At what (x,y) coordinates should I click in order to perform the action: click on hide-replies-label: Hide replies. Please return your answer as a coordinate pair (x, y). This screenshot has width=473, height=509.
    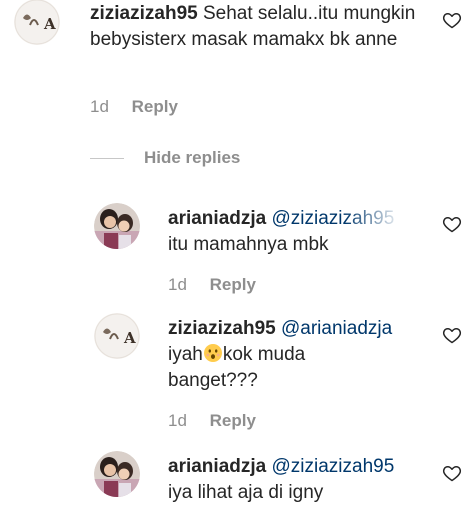
    Looking at the image, I should click on (192, 157).